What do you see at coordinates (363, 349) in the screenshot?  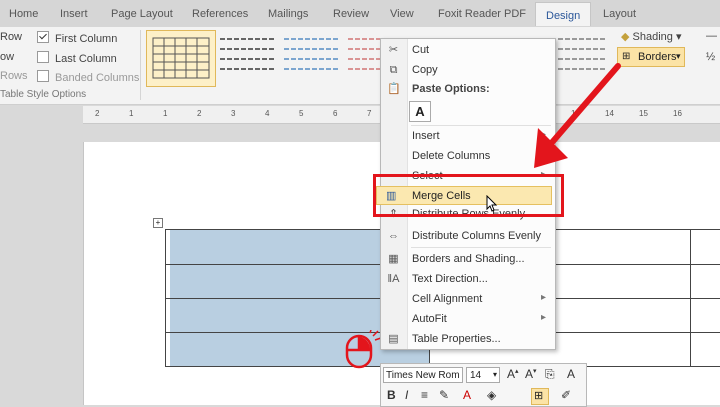 I see `mouse-right-click-icon` at bounding box center [363, 349].